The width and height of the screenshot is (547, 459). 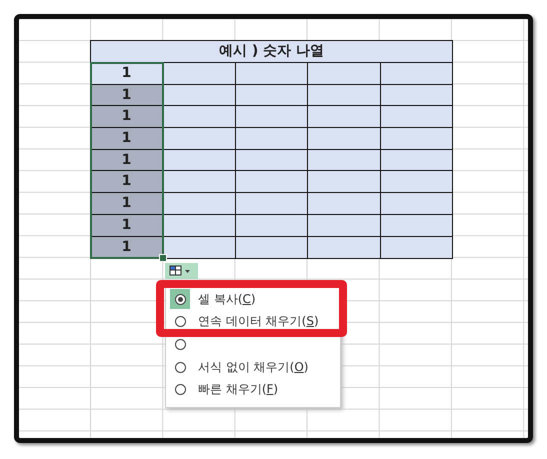 I want to click on menu-item: 셀 복사(C), so click(x=253, y=299).